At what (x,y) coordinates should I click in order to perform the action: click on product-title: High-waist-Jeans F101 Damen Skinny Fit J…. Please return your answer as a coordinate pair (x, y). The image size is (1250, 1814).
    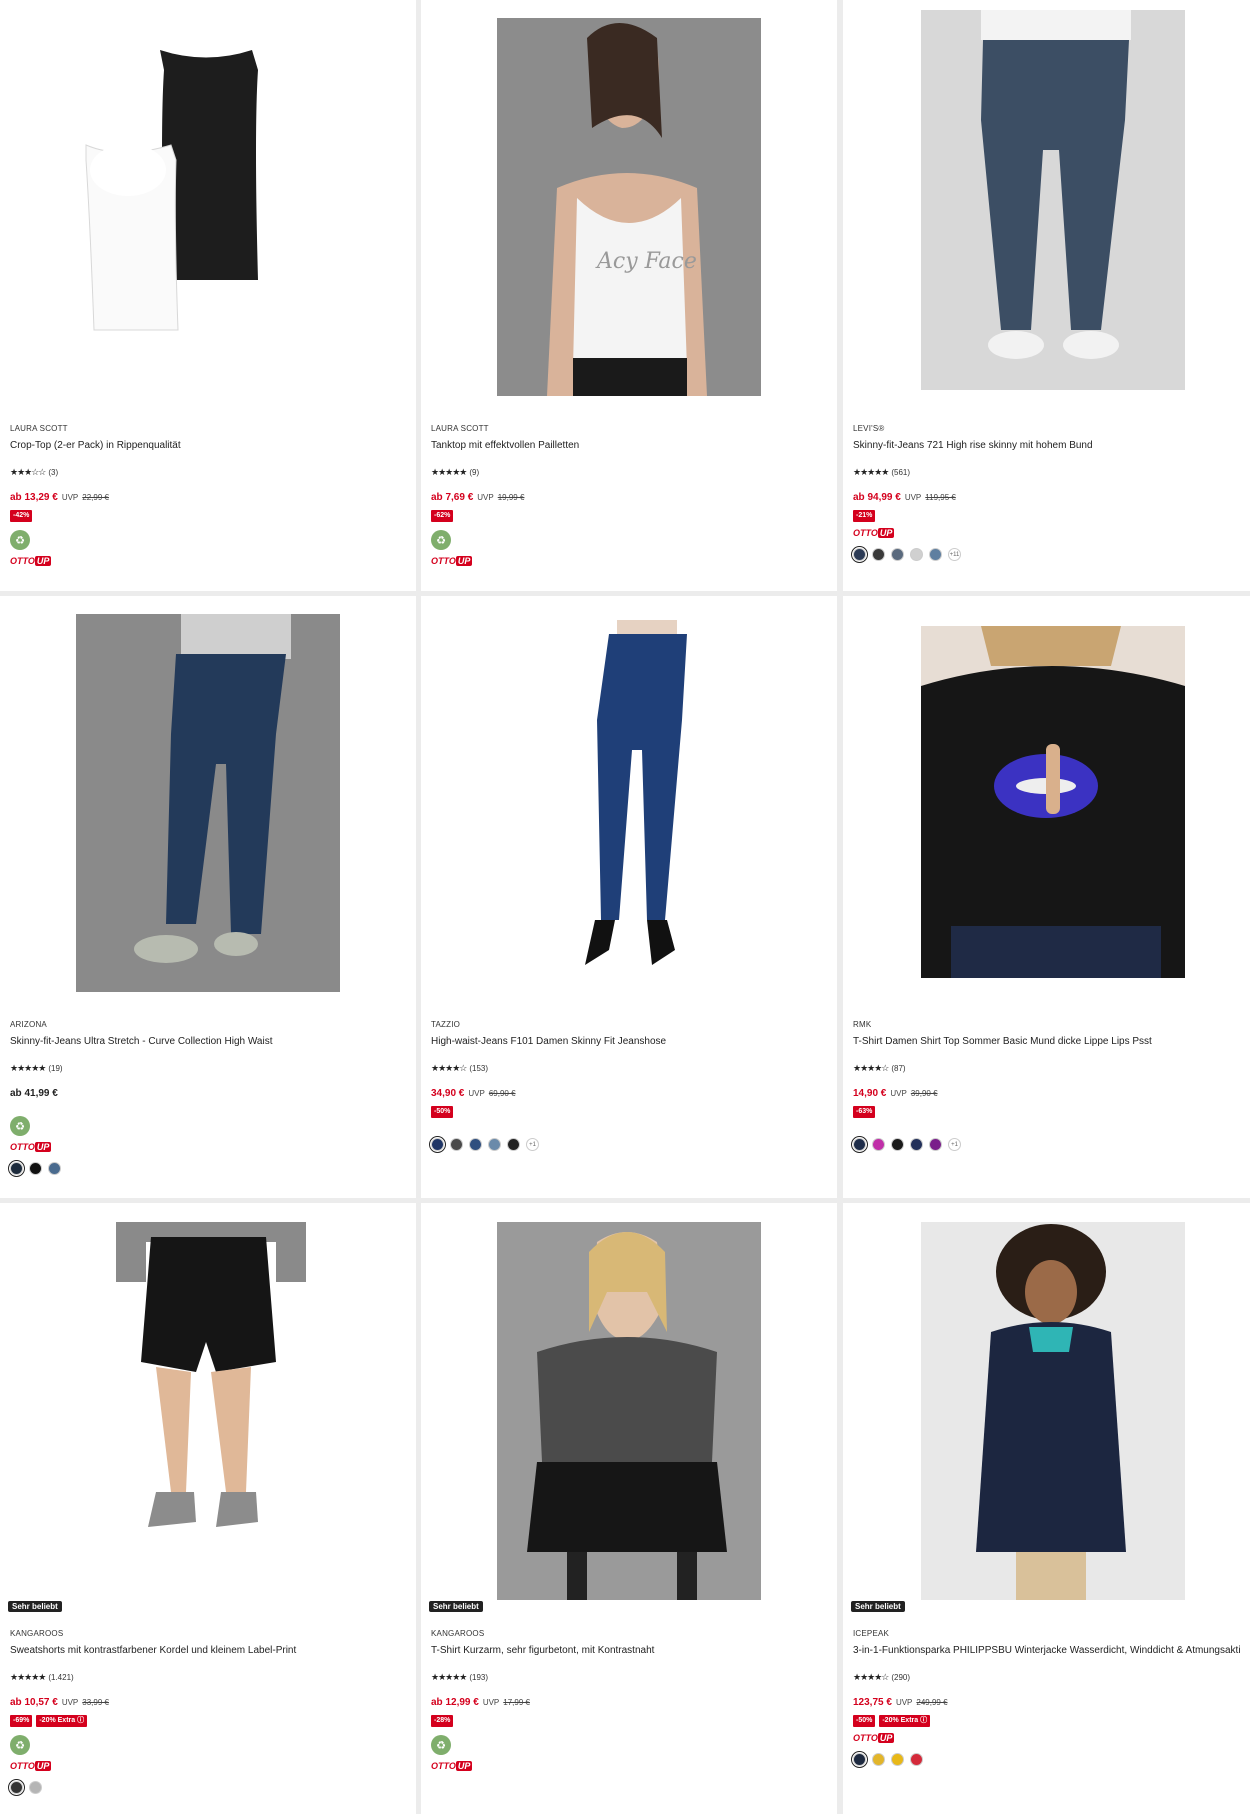
    Looking at the image, I should click on (629, 1043).